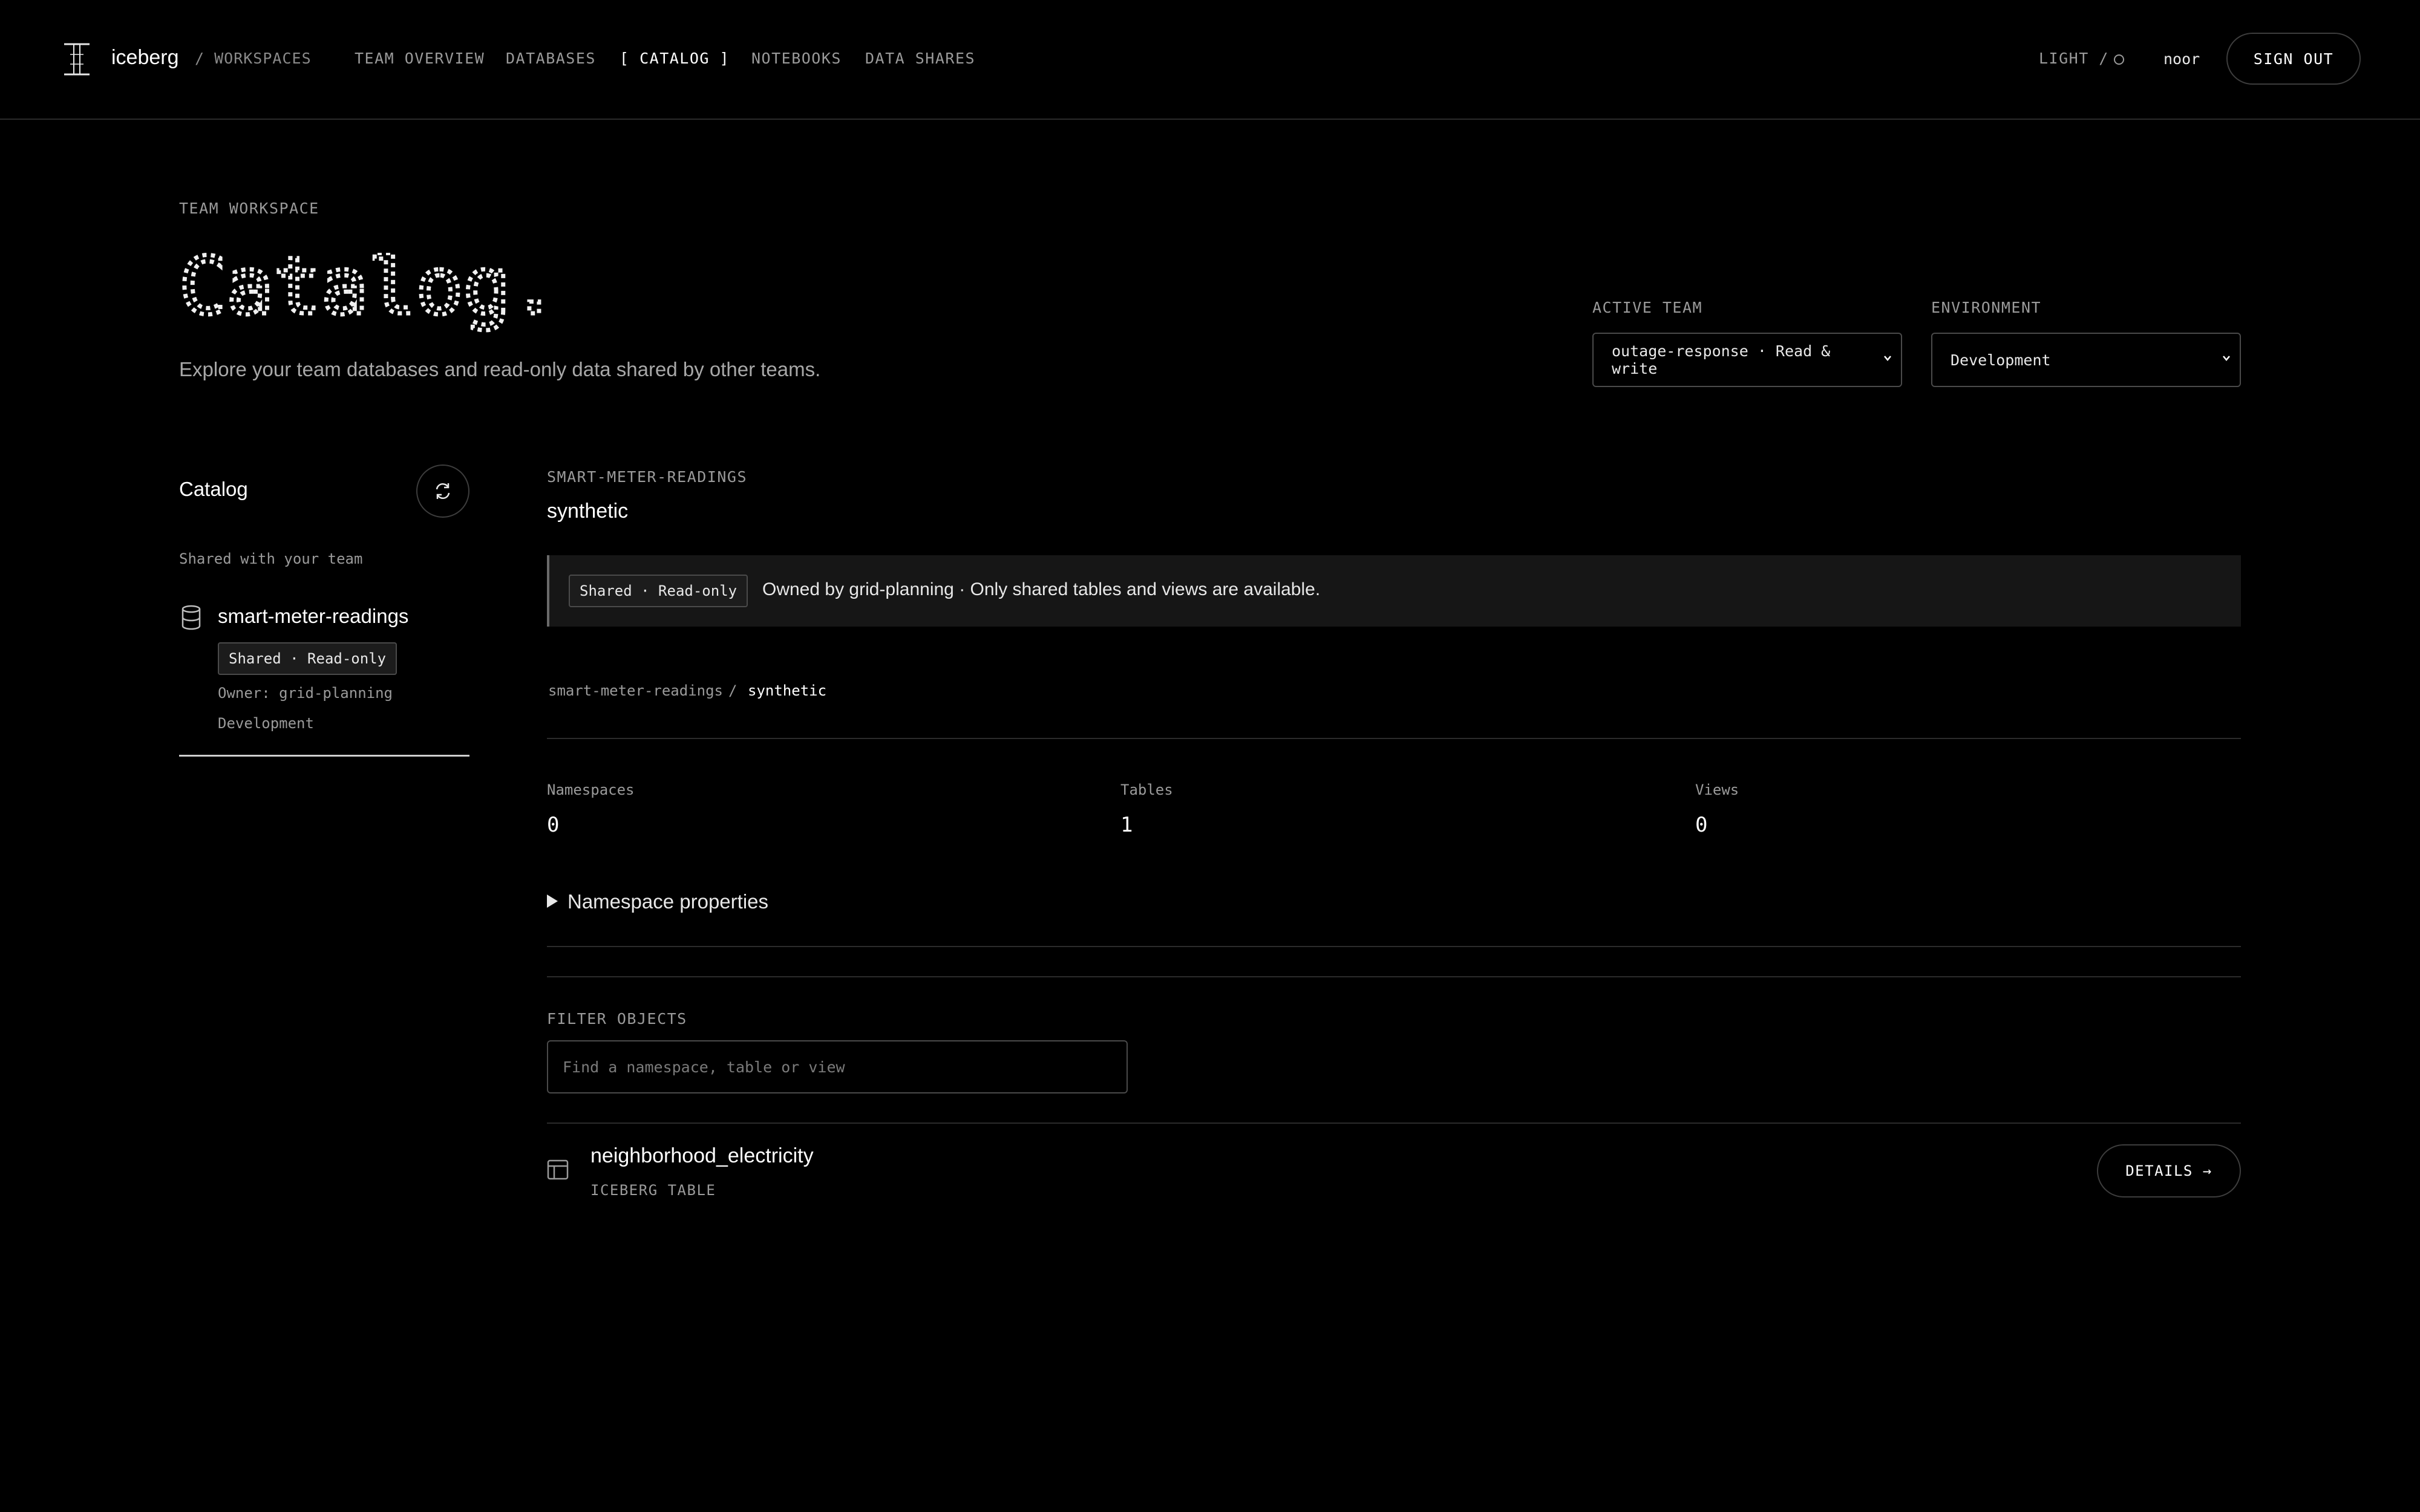  What do you see at coordinates (253, 59) in the screenshot?
I see `breadcrumb-workspaces: / WORKSPACES` at bounding box center [253, 59].